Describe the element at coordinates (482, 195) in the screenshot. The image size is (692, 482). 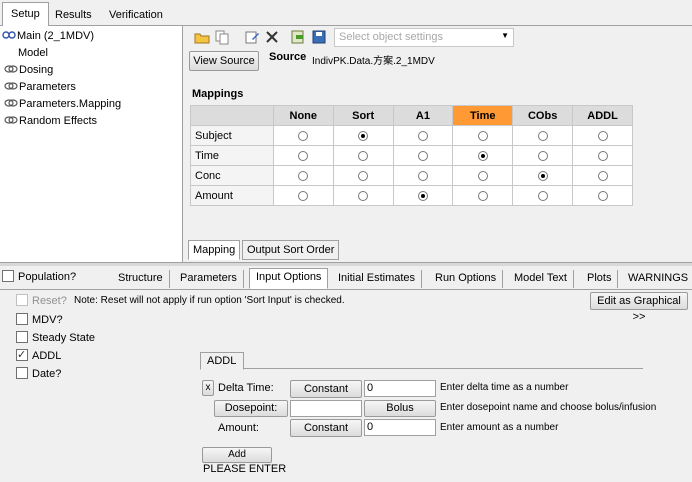
I see `radio-amount-time` at that location.